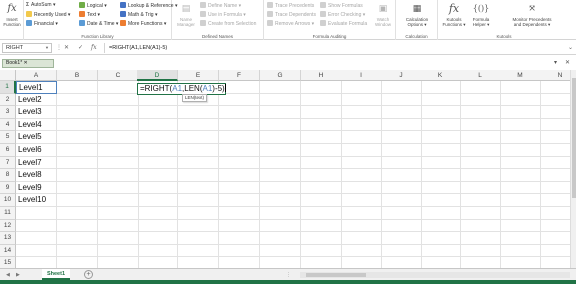 The width and height of the screenshot is (576, 284). I want to click on cell-n15, so click(555, 262).